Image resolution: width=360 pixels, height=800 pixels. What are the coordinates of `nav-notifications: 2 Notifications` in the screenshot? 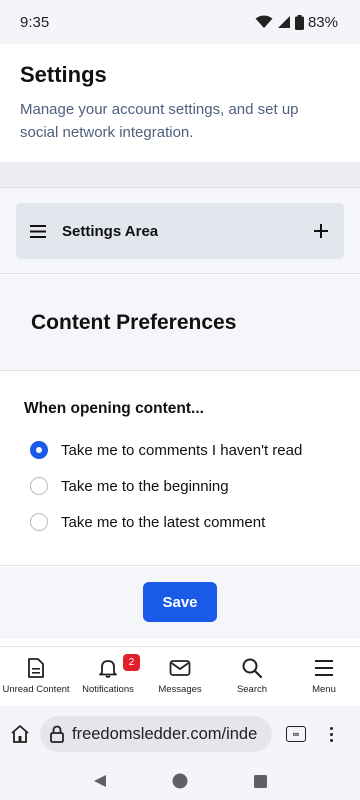 It's located at (108, 675).